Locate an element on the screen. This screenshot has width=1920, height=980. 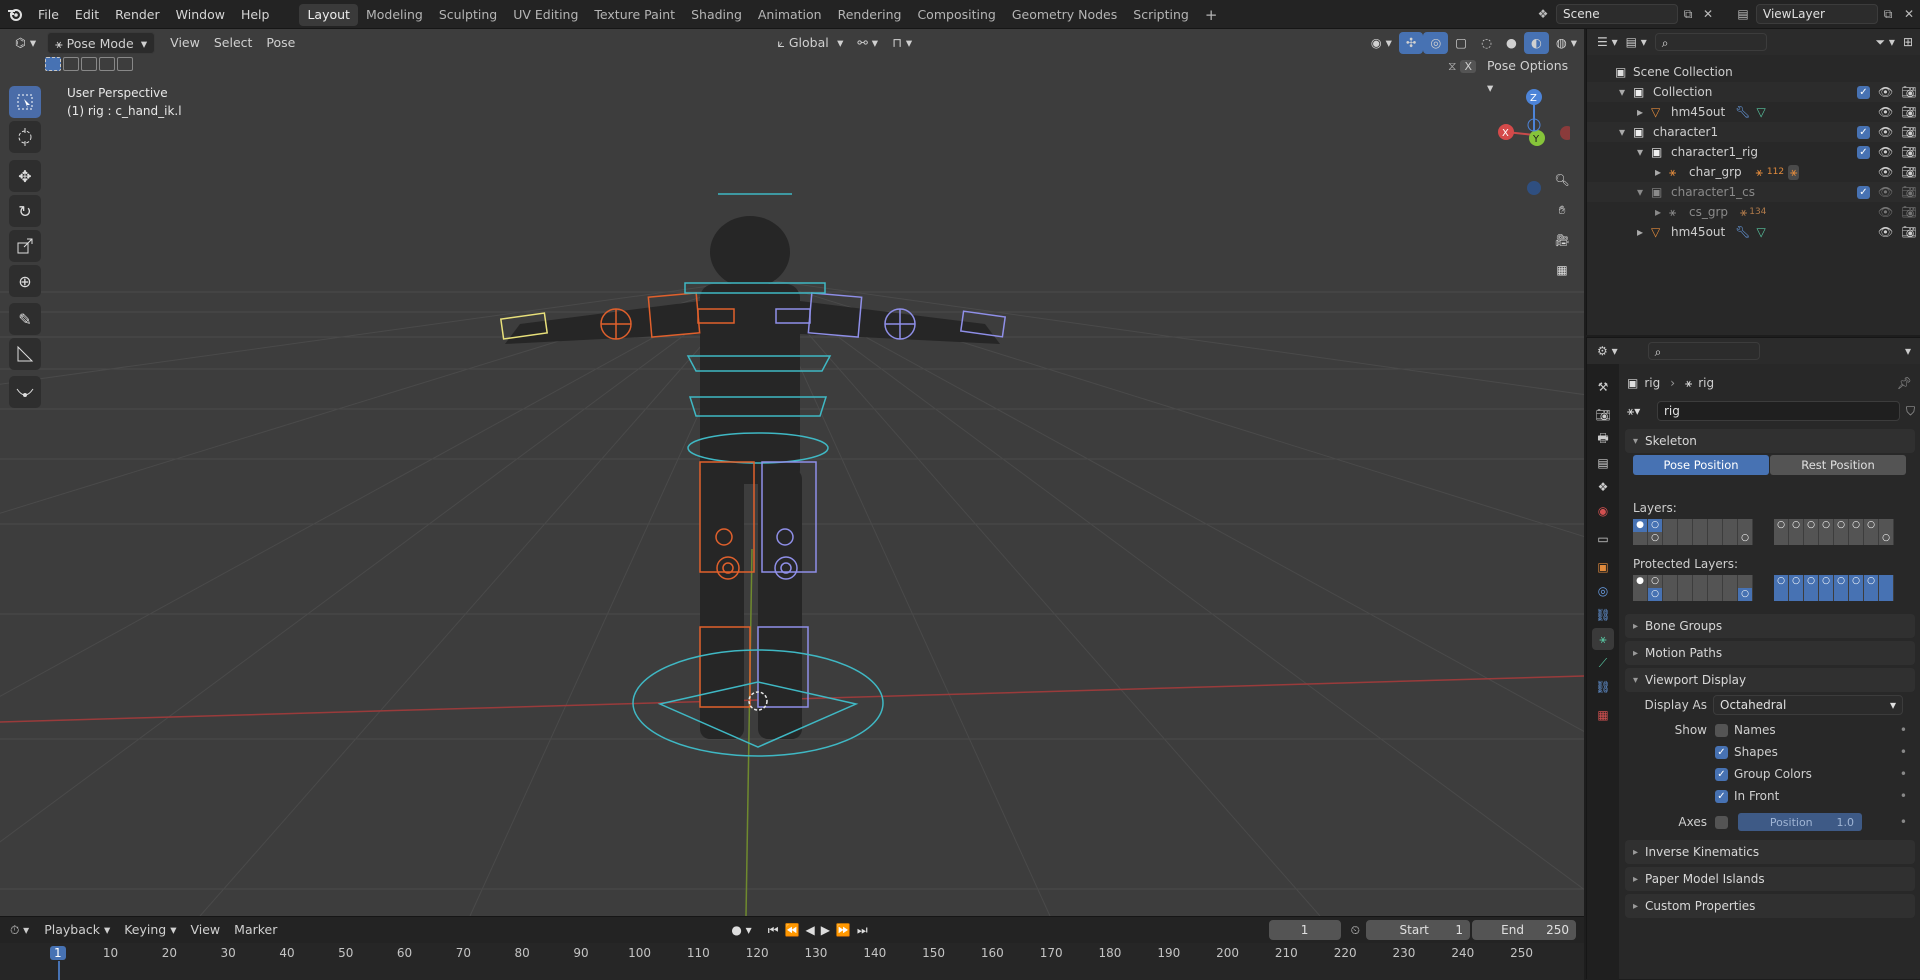
move-tool: ✥ is located at coordinates (25, 176).